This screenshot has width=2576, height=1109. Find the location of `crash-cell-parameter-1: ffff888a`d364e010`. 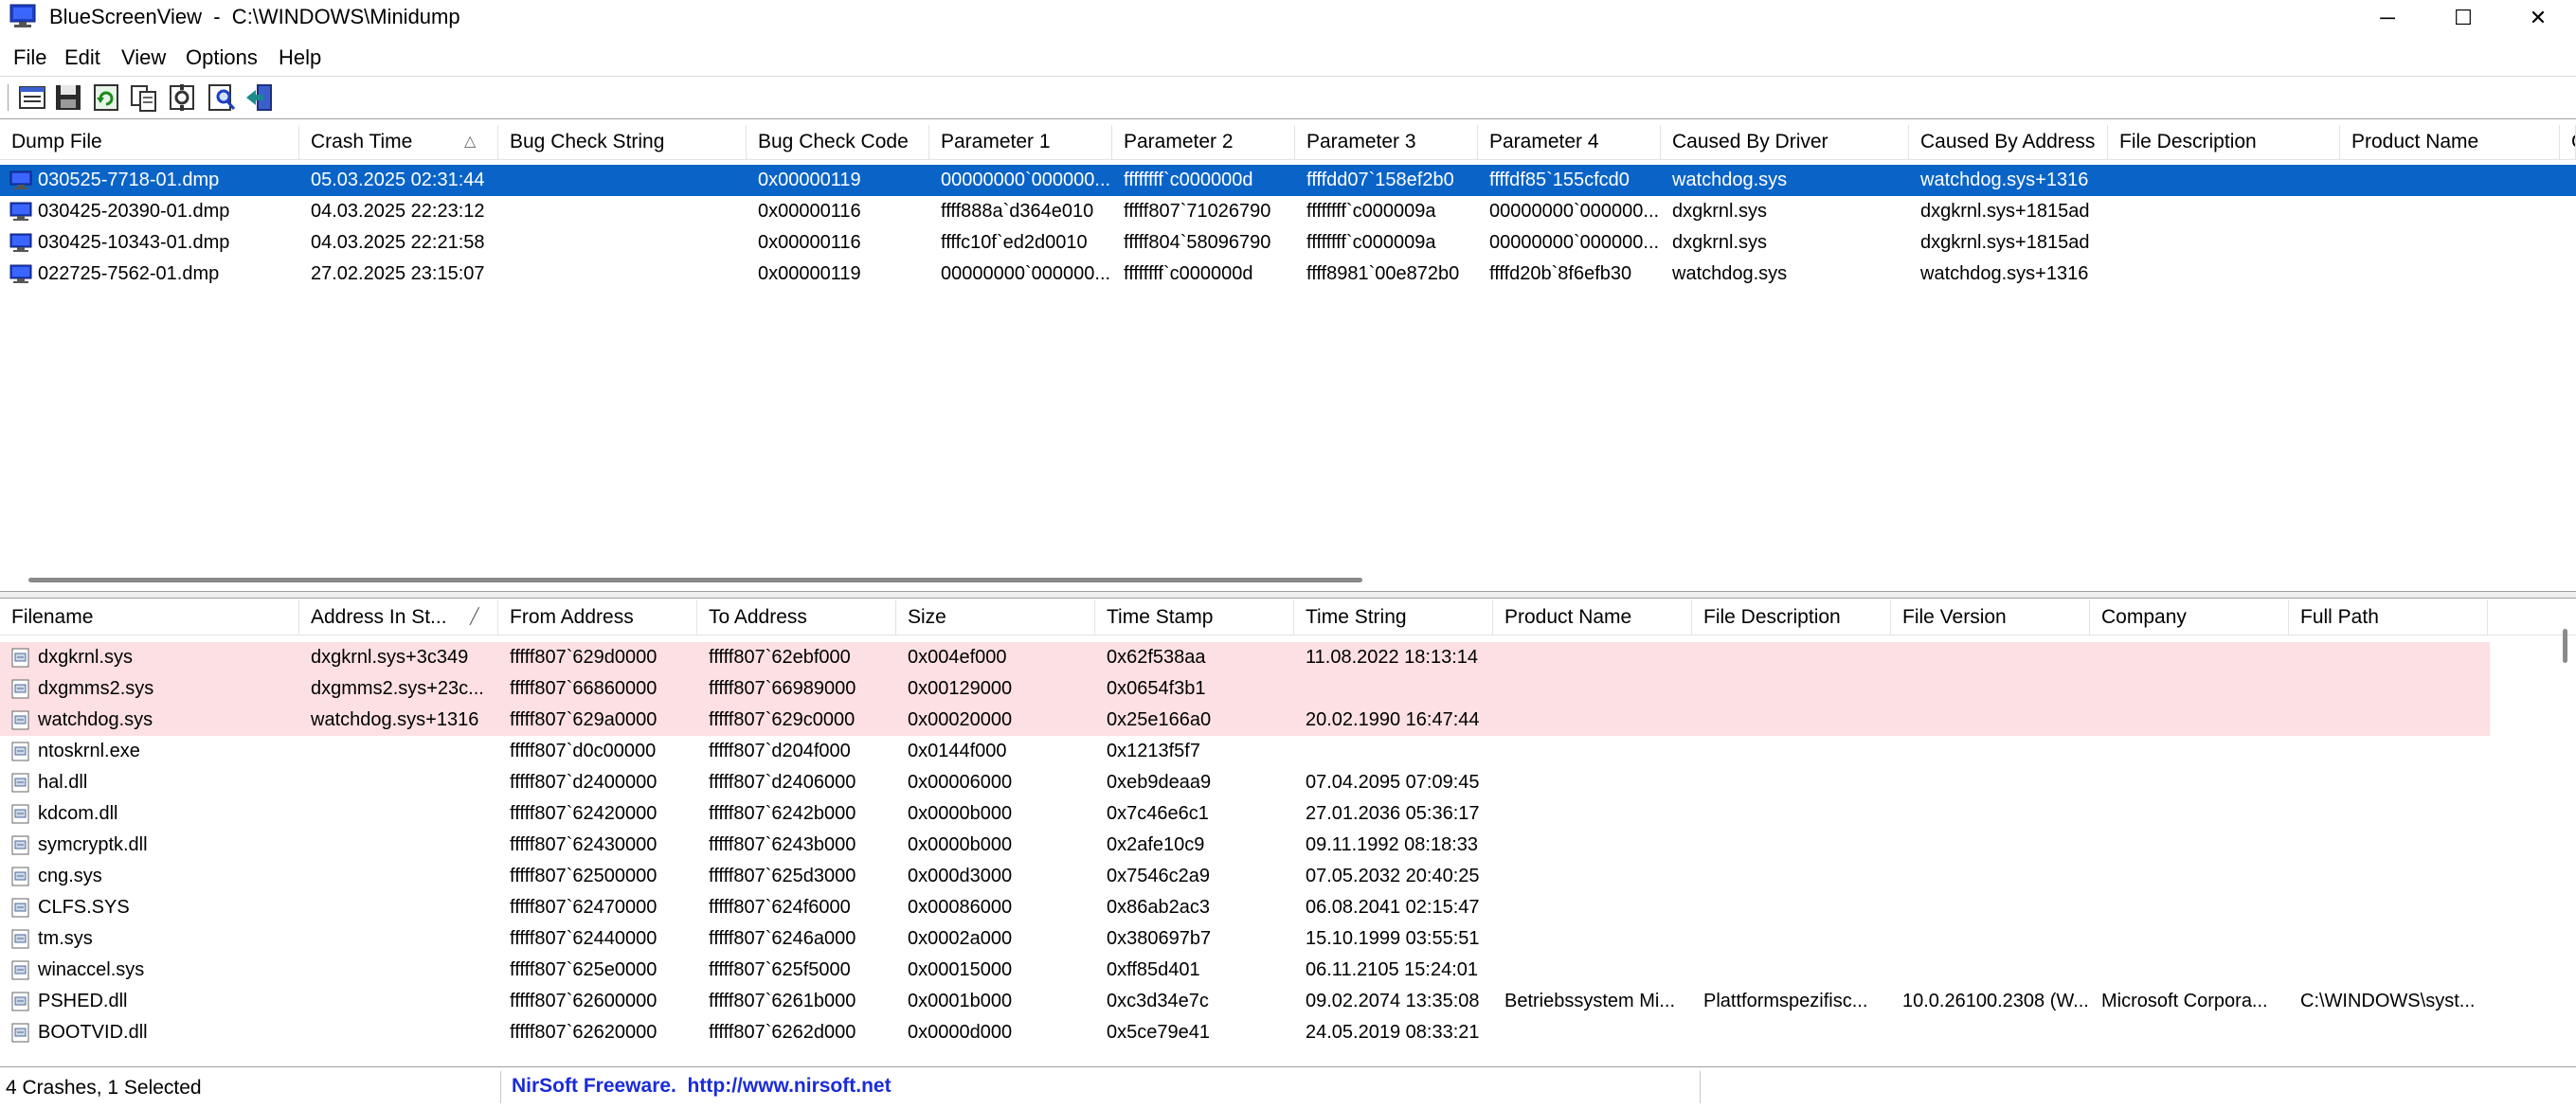

crash-cell-parameter-1: ffff888a`d364e010 is located at coordinates (1017, 211).